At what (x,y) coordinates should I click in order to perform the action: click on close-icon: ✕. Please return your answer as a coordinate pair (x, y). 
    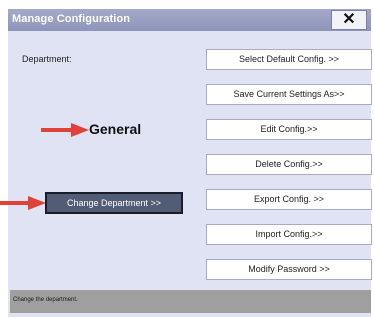
    Looking at the image, I should click on (349, 19).